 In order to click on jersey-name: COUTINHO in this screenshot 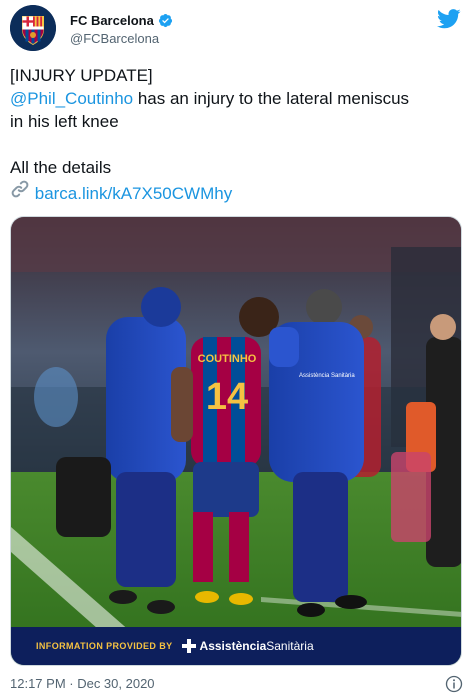, I will do `click(227, 359)`.